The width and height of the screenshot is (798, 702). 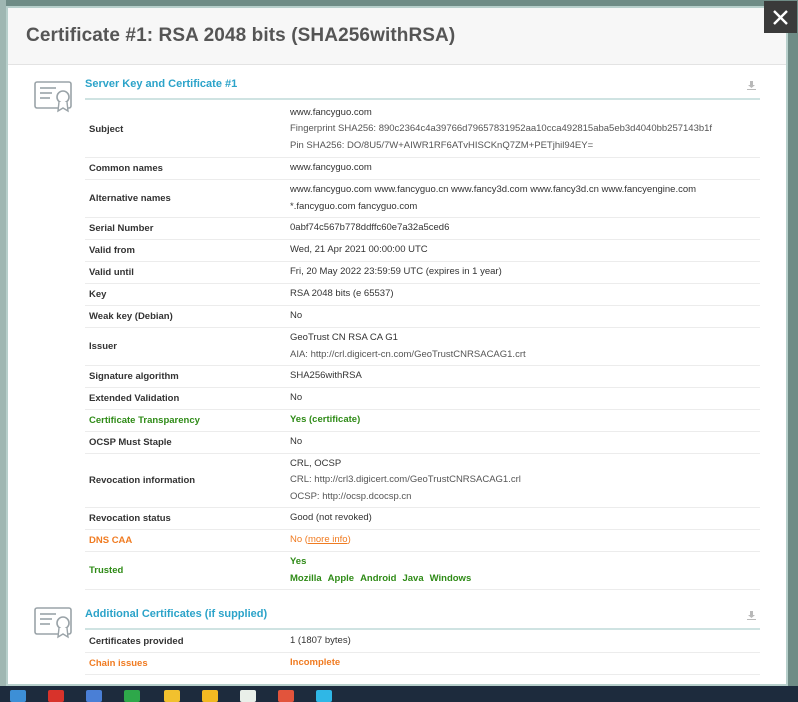 I want to click on trust-store-java: Java, so click(x=413, y=578).